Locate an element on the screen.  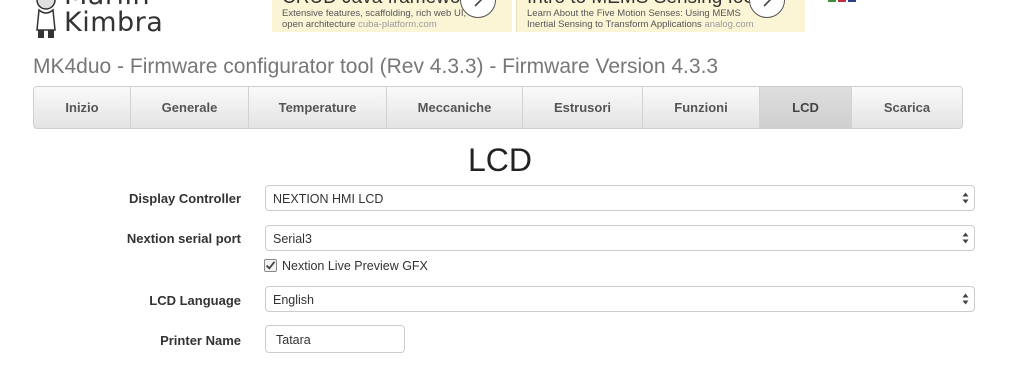
tab-generale: Generale is located at coordinates (190, 107).